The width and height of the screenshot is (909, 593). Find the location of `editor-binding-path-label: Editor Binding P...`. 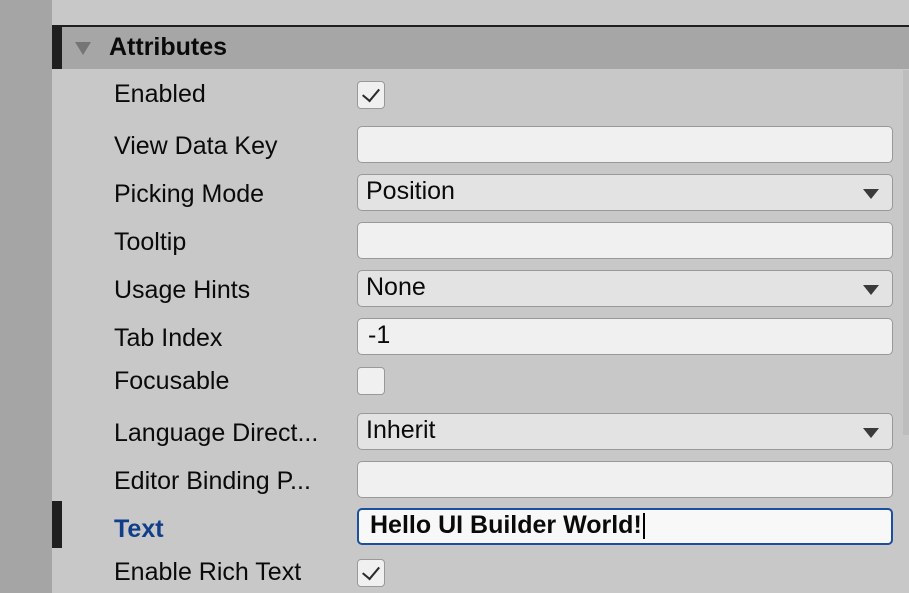

editor-binding-path-label: Editor Binding P... is located at coordinates (212, 481).